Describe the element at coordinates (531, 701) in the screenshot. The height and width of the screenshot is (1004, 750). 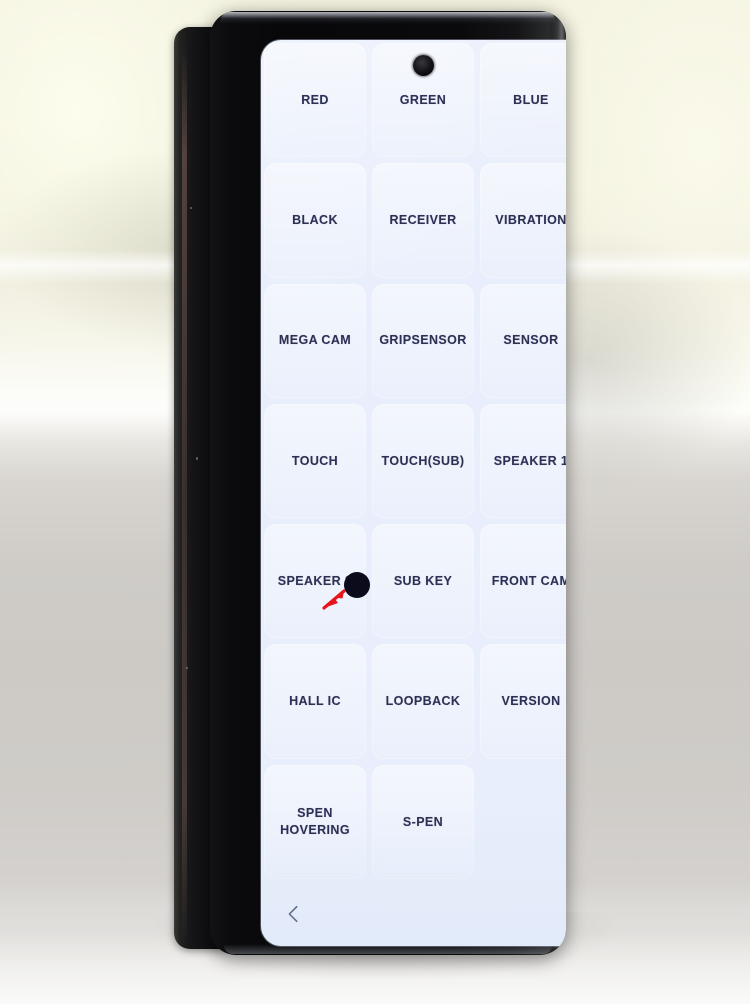
I see `test-button-label: VERSION` at that location.